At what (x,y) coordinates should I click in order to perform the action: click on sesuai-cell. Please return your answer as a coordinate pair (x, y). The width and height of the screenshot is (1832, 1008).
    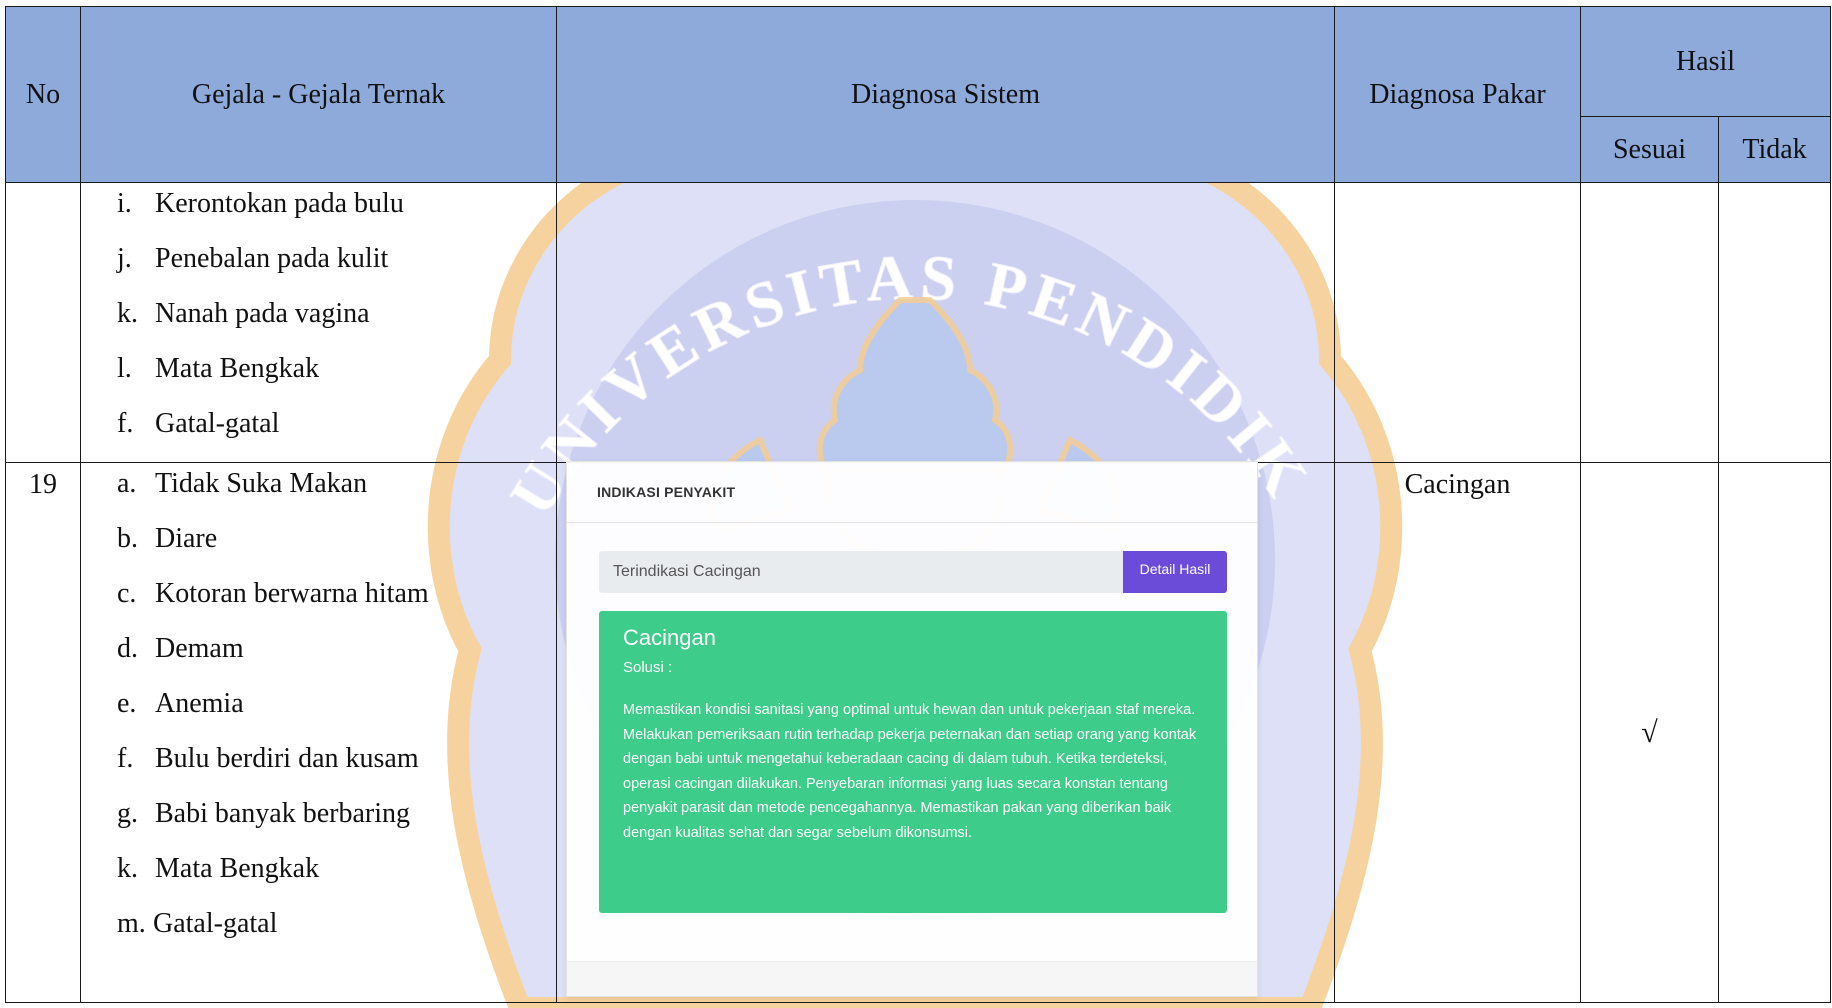
    Looking at the image, I should click on (1649, 322).